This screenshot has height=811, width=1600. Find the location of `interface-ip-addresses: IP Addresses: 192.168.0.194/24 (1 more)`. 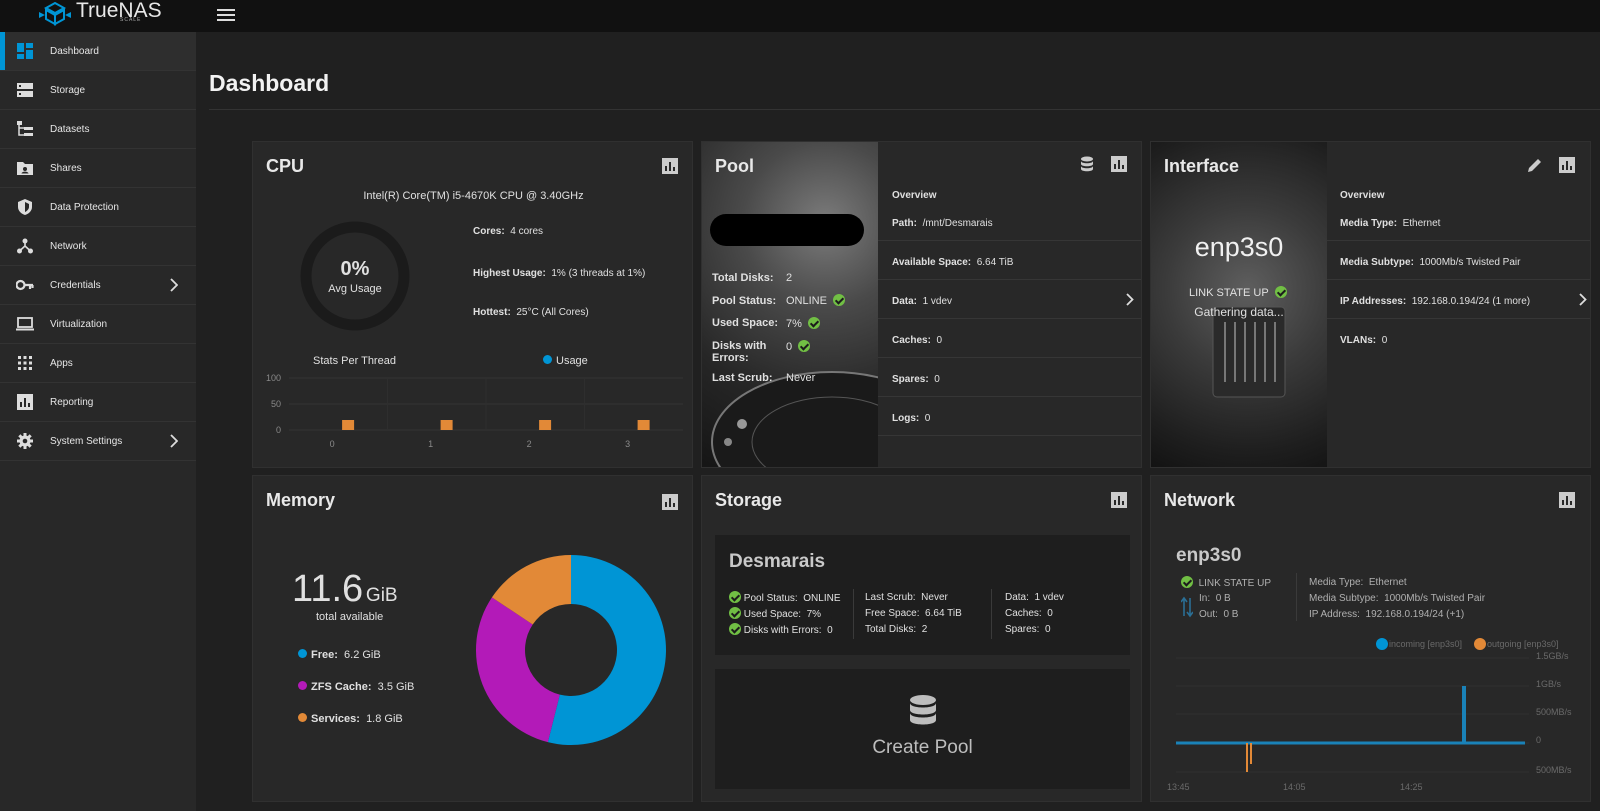

interface-ip-addresses: IP Addresses: 192.168.0.194/24 (1 more) is located at coordinates (1435, 301).